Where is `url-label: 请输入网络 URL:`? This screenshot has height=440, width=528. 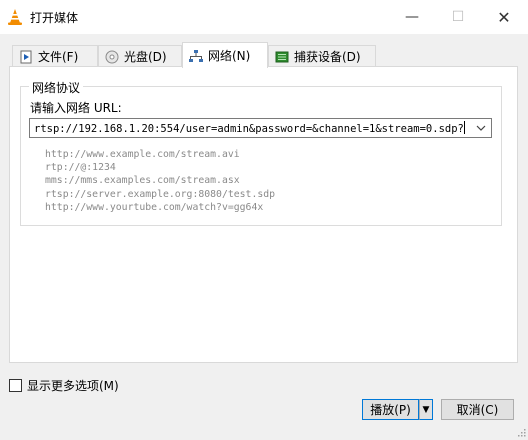
url-label: 请输入网络 URL: is located at coordinates (76, 108).